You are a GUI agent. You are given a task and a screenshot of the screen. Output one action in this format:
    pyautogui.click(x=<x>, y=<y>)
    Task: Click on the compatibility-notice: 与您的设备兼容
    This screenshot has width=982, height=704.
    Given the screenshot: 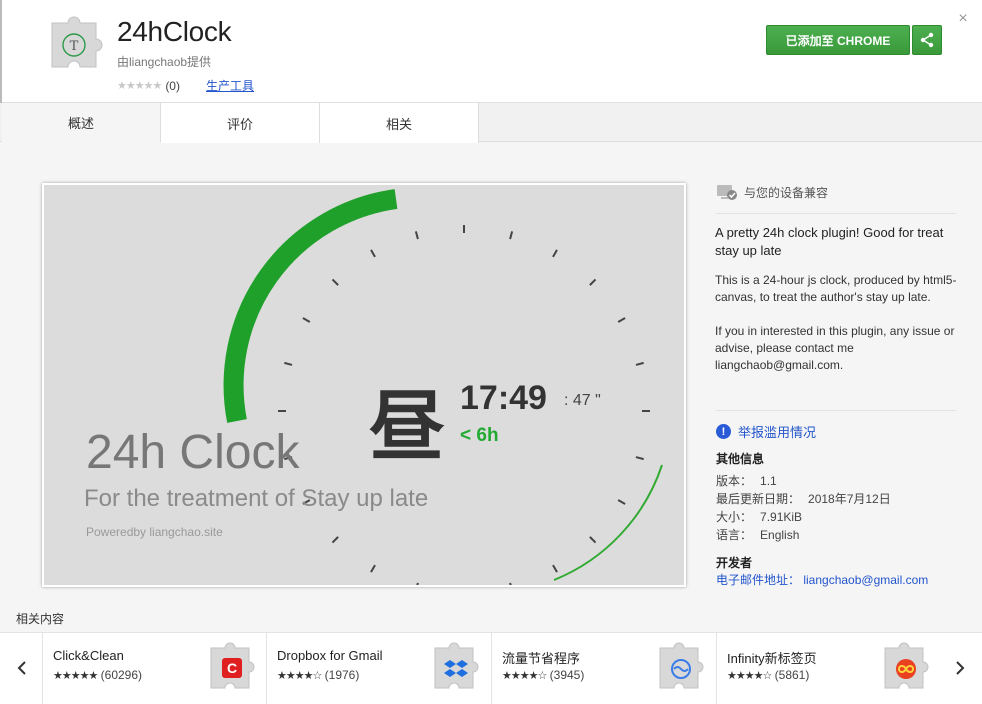 What is the action you would take?
    pyautogui.click(x=772, y=192)
    